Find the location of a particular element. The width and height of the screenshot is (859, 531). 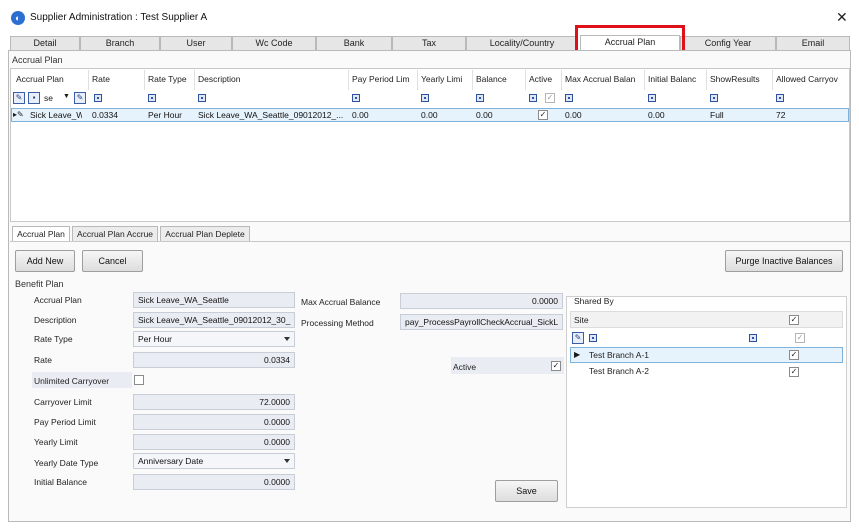

app-logo-icon: ◐ is located at coordinates (18, 18).